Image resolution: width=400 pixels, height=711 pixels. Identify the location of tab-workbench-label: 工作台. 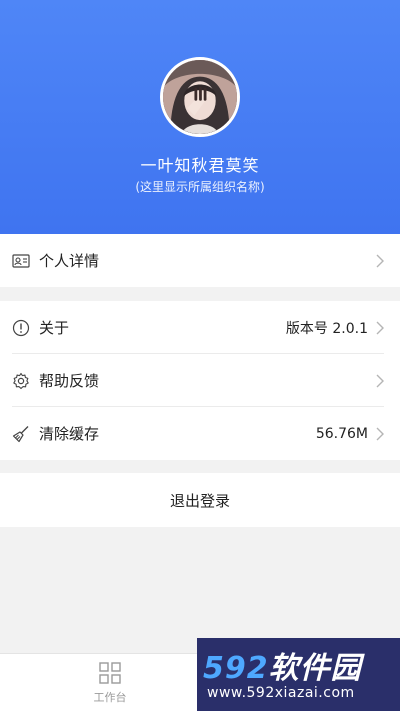
(110, 697).